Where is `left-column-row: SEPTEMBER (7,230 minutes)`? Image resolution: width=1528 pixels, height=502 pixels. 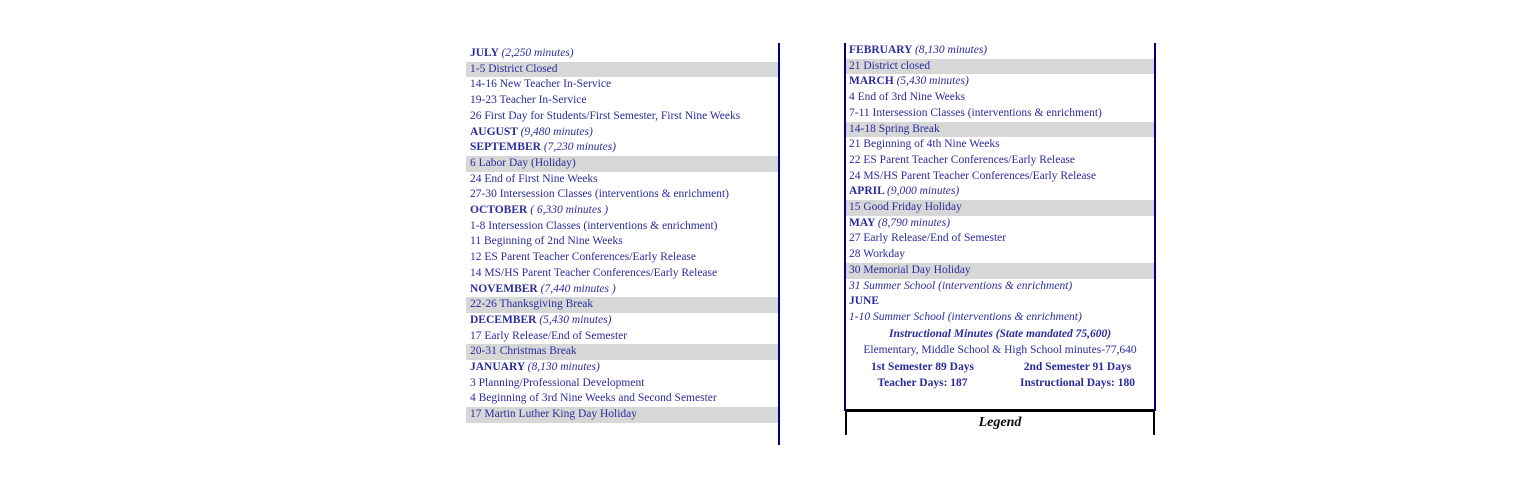
left-column-row: SEPTEMBER (7,230 minutes) is located at coordinates (622, 148).